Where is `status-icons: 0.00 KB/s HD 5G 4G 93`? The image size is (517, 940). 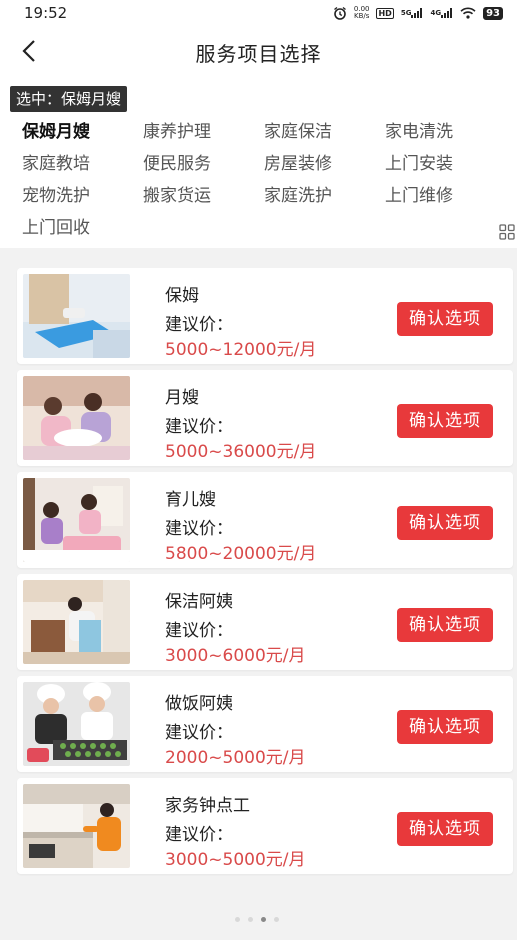
status-icons: 0.00 KB/s HD 5G 4G 93 is located at coordinates (418, 13).